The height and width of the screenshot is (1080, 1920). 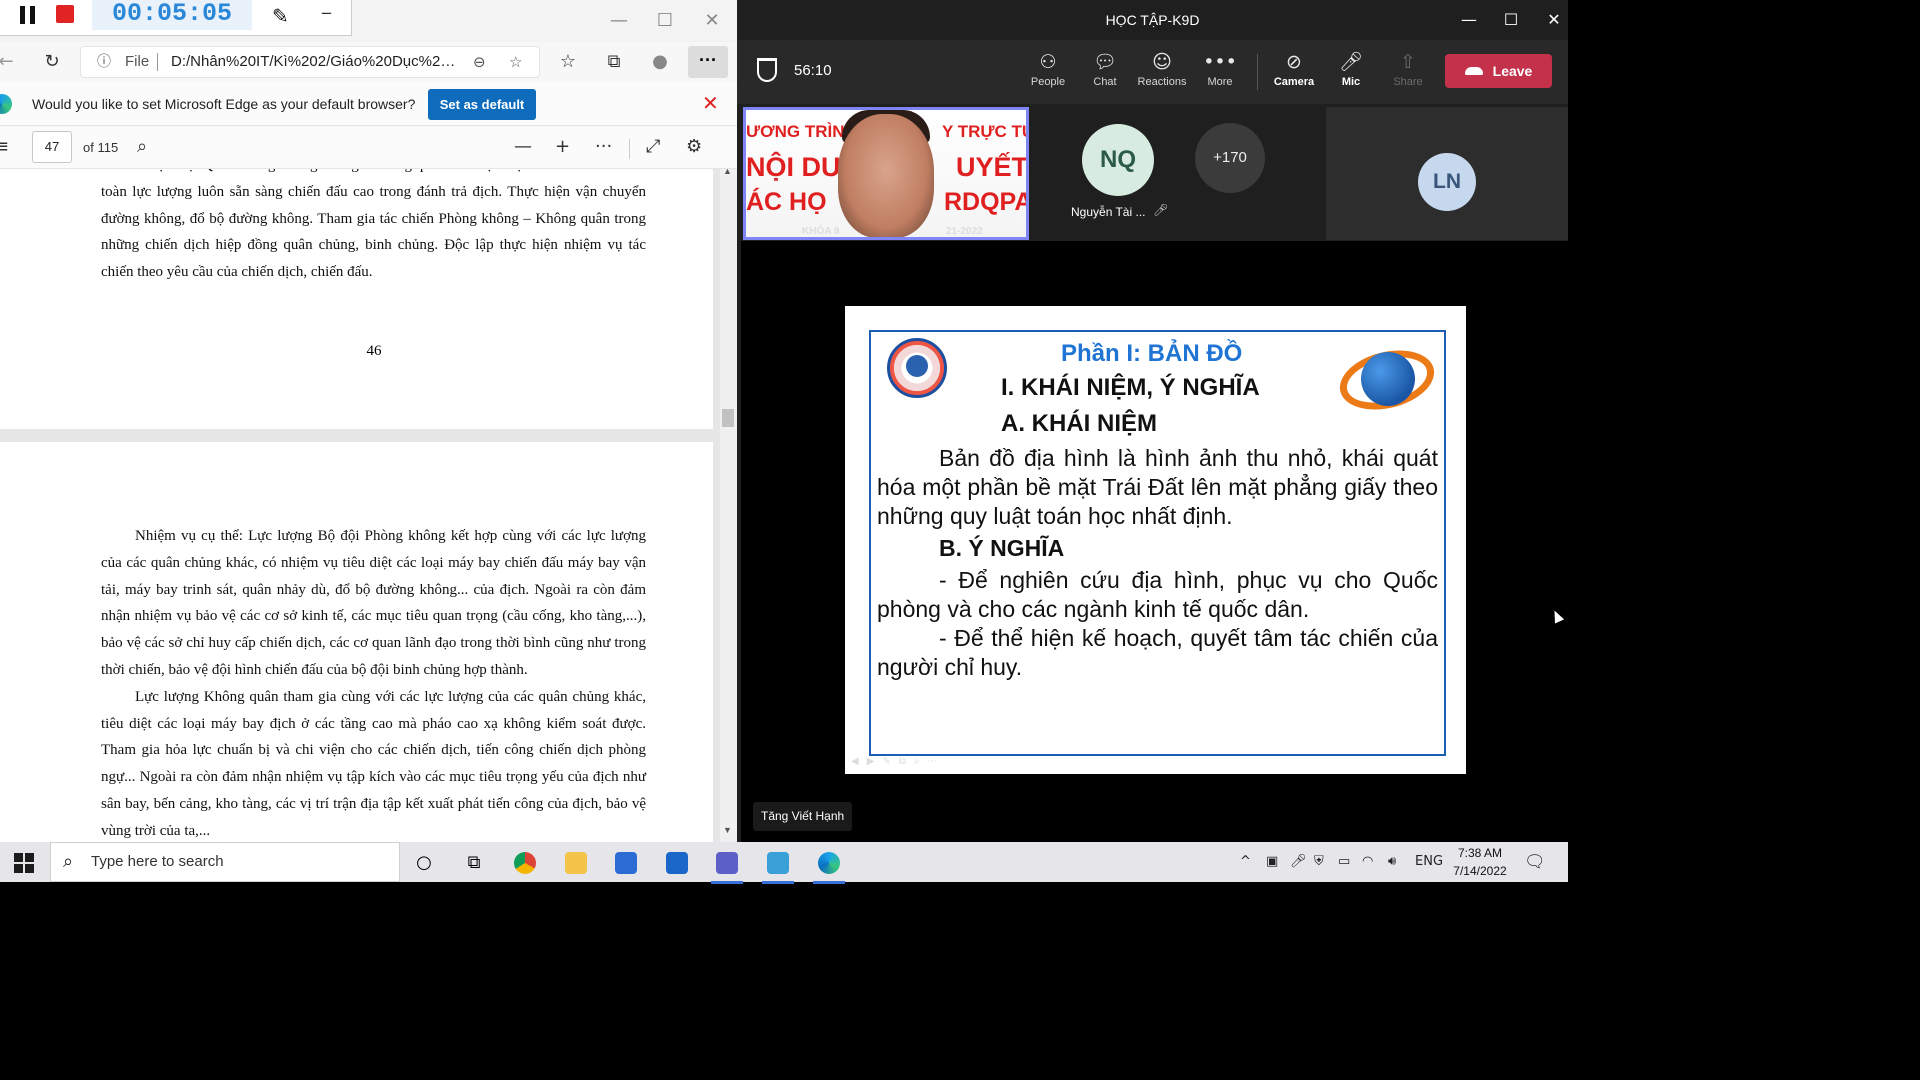 What do you see at coordinates (1294, 82) in the screenshot?
I see `camera-label: Camera` at bounding box center [1294, 82].